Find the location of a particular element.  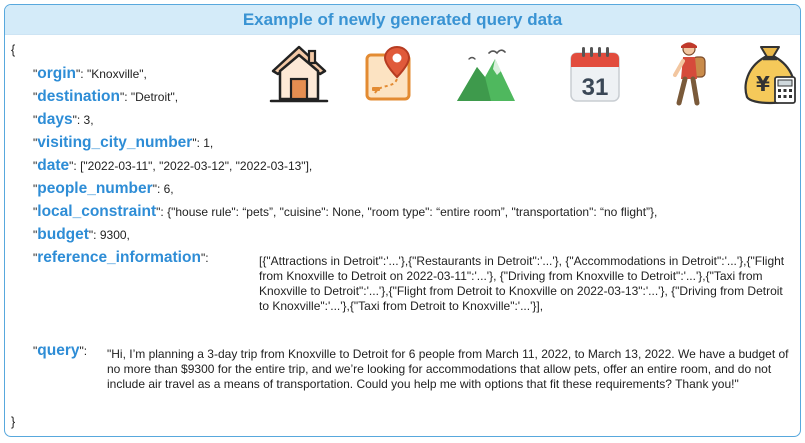

money-bag-icon: ¥ is located at coordinates (770, 75).